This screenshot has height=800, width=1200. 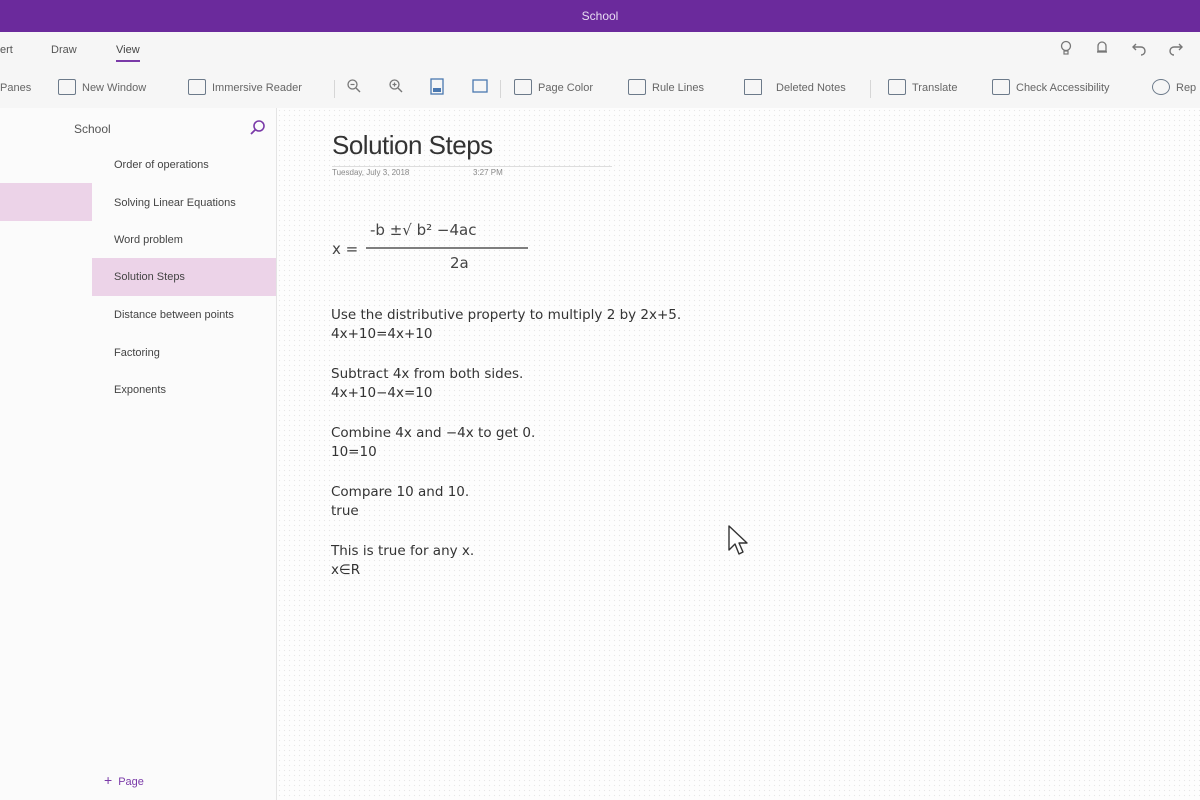 What do you see at coordinates (480, 88) in the screenshot?
I see `fit-page-icon` at bounding box center [480, 88].